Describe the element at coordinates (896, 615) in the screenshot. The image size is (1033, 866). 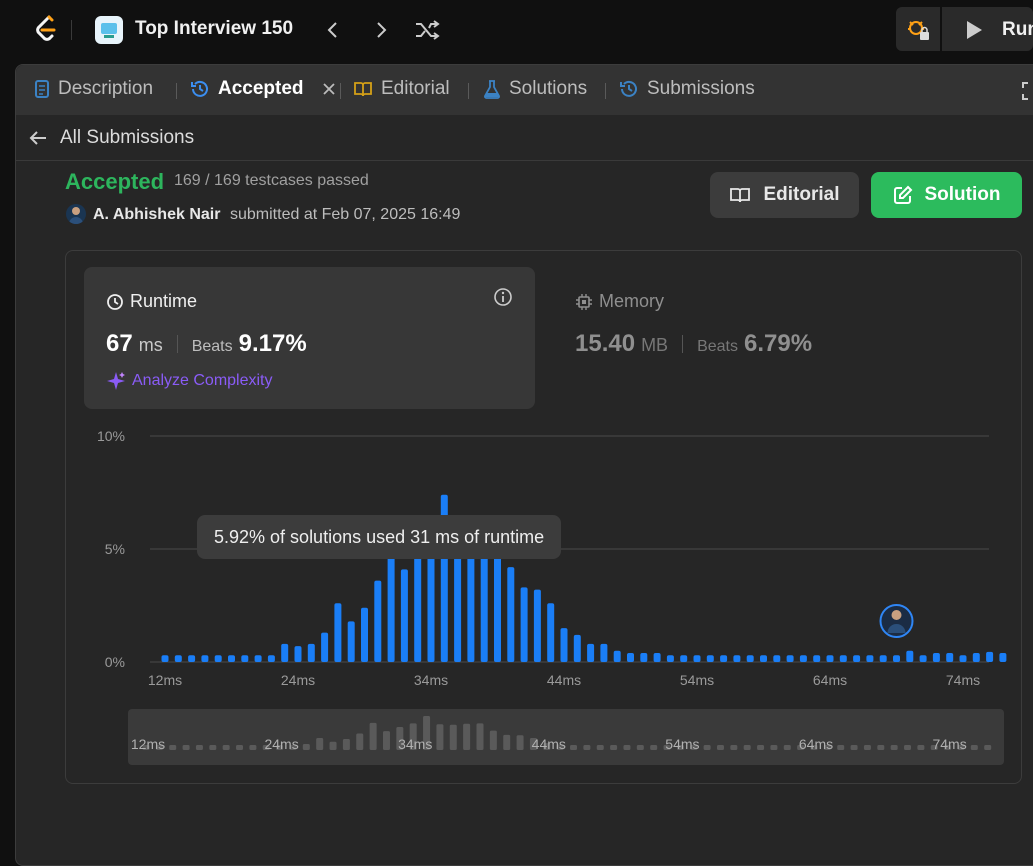
I see `avatar-head` at that location.